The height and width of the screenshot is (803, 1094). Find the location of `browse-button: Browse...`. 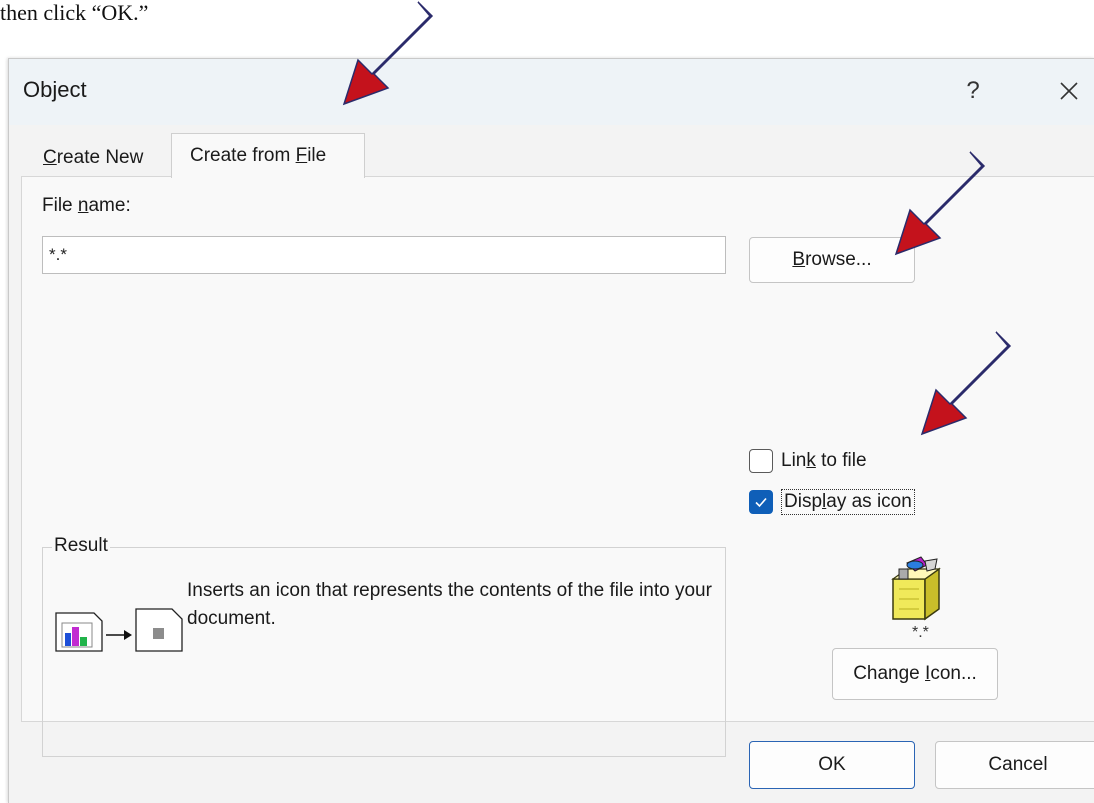

browse-button: Browse... is located at coordinates (832, 260).